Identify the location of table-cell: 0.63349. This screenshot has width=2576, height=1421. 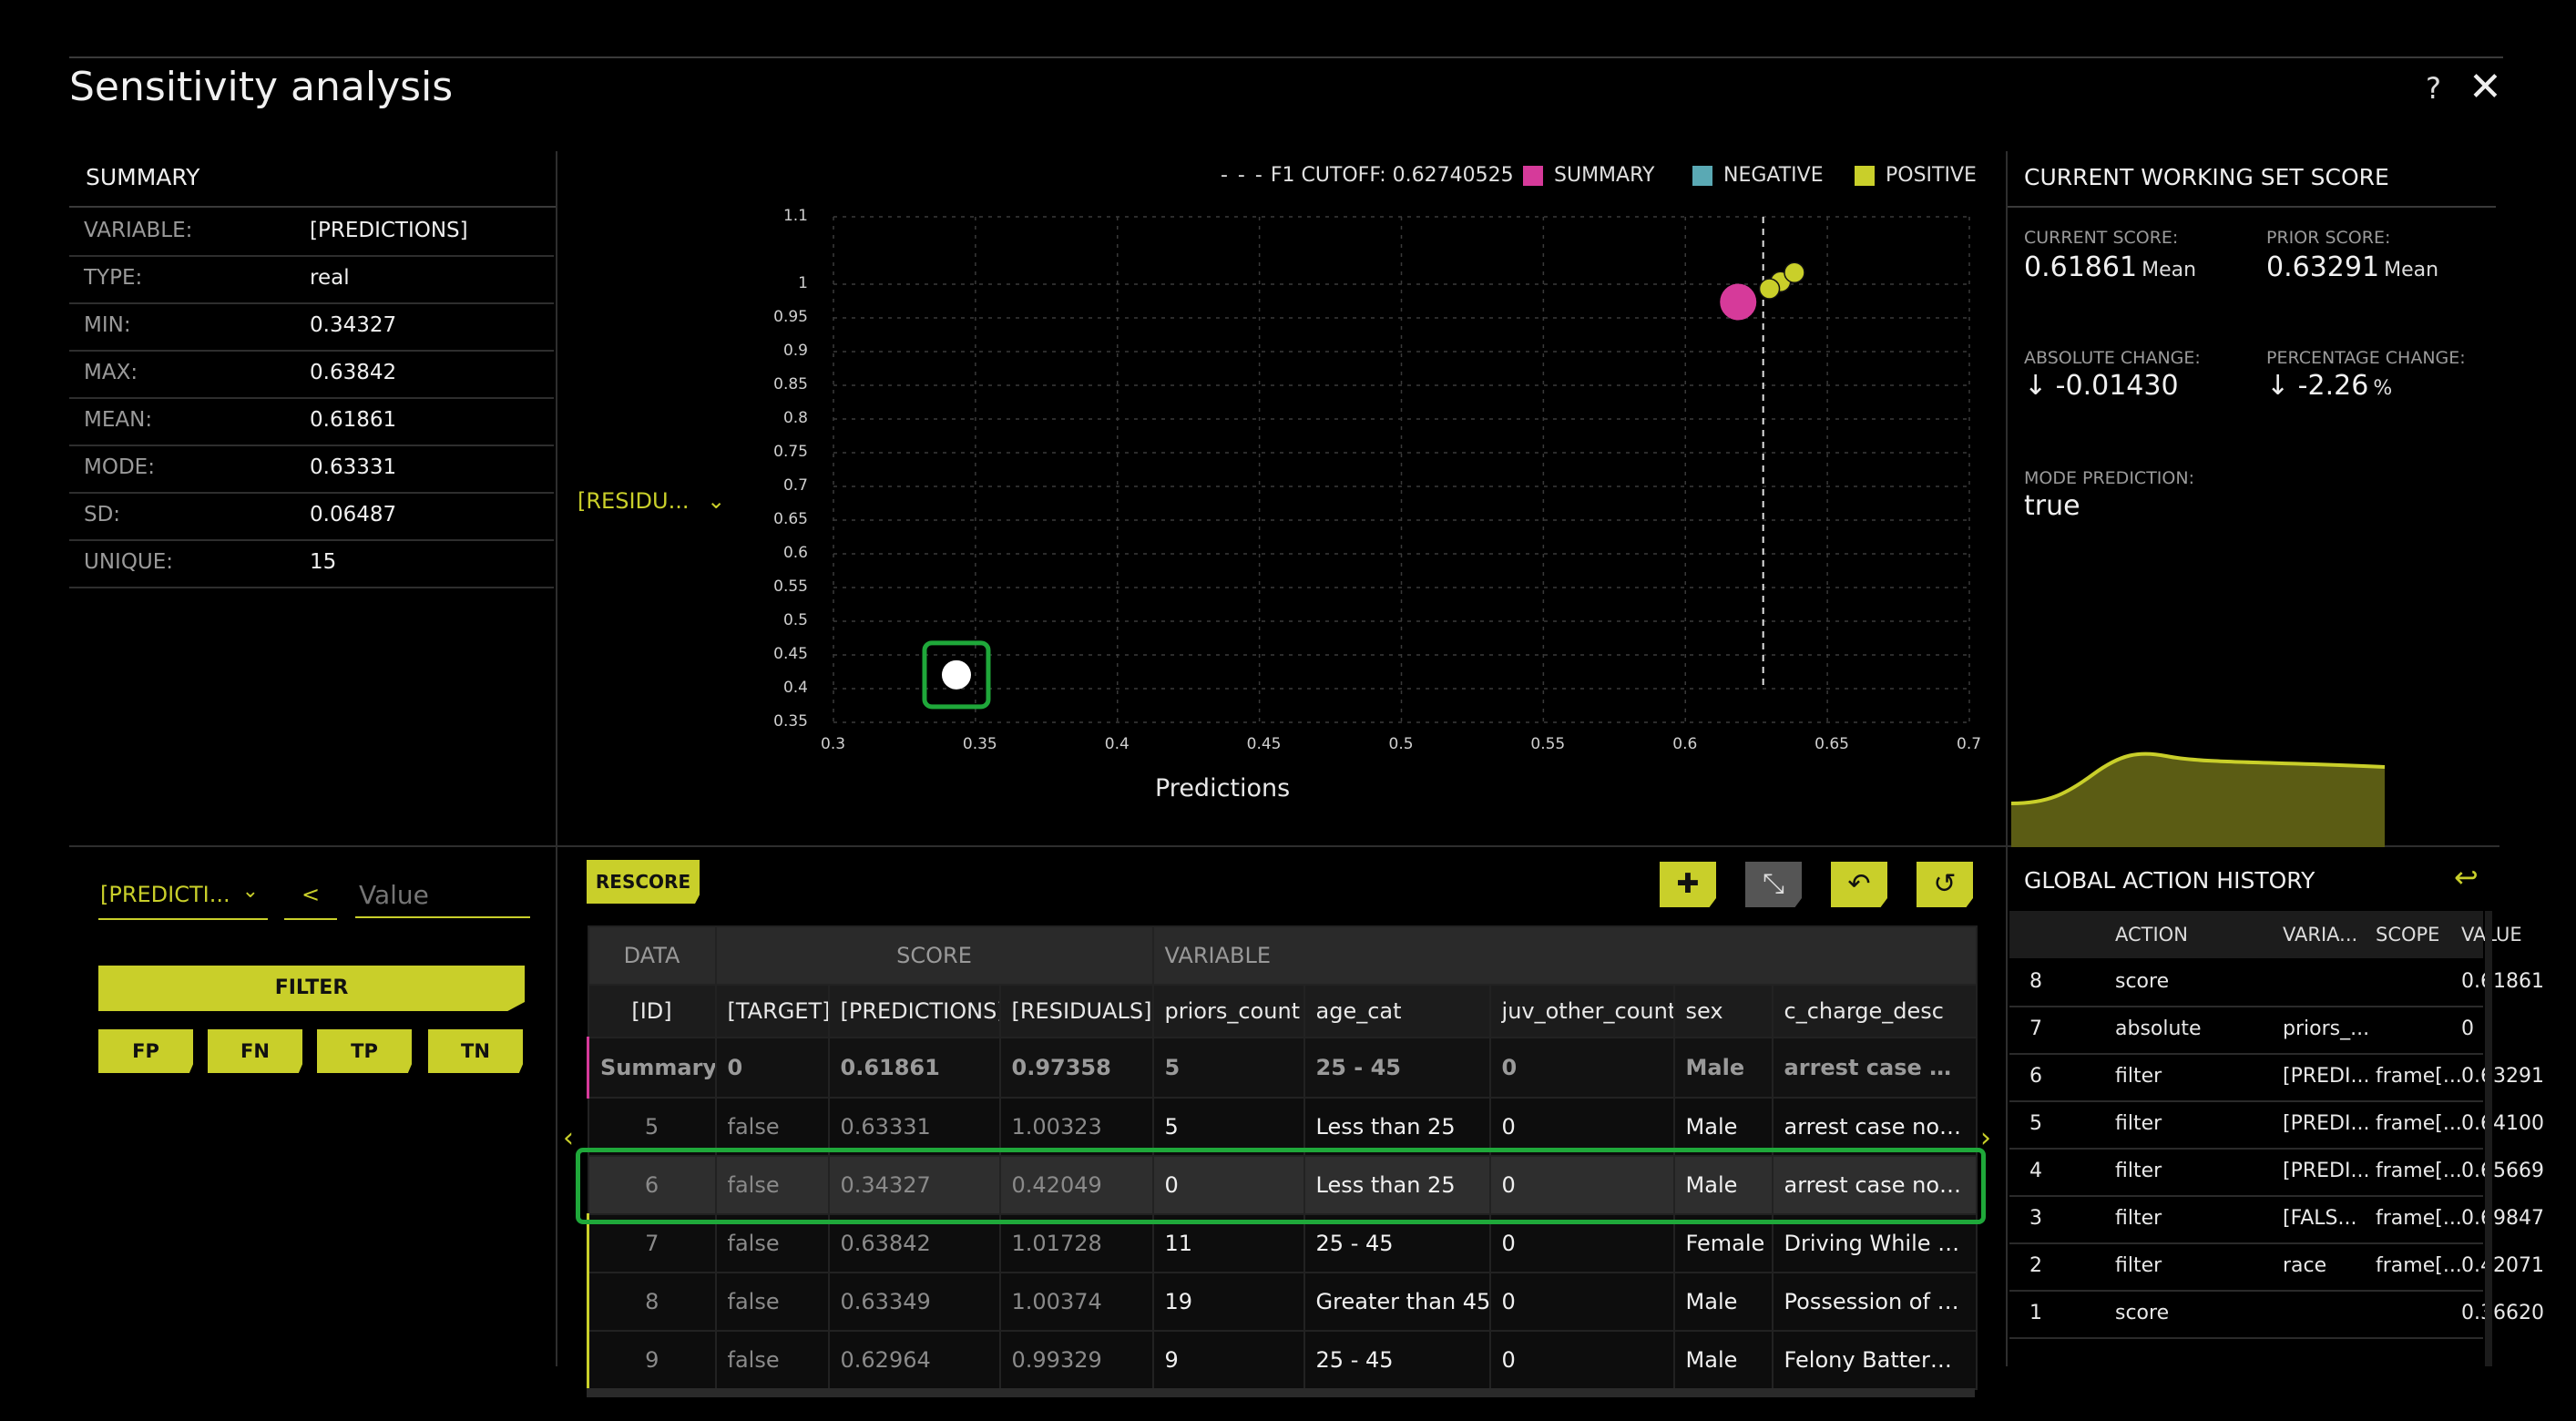
(914, 1302).